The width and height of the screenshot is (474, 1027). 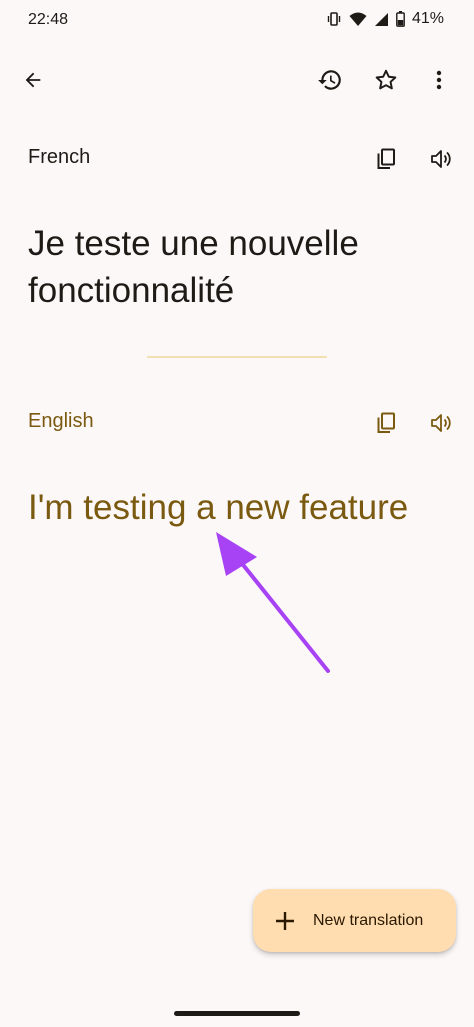 I want to click on more-options-button, so click(x=439, y=80).